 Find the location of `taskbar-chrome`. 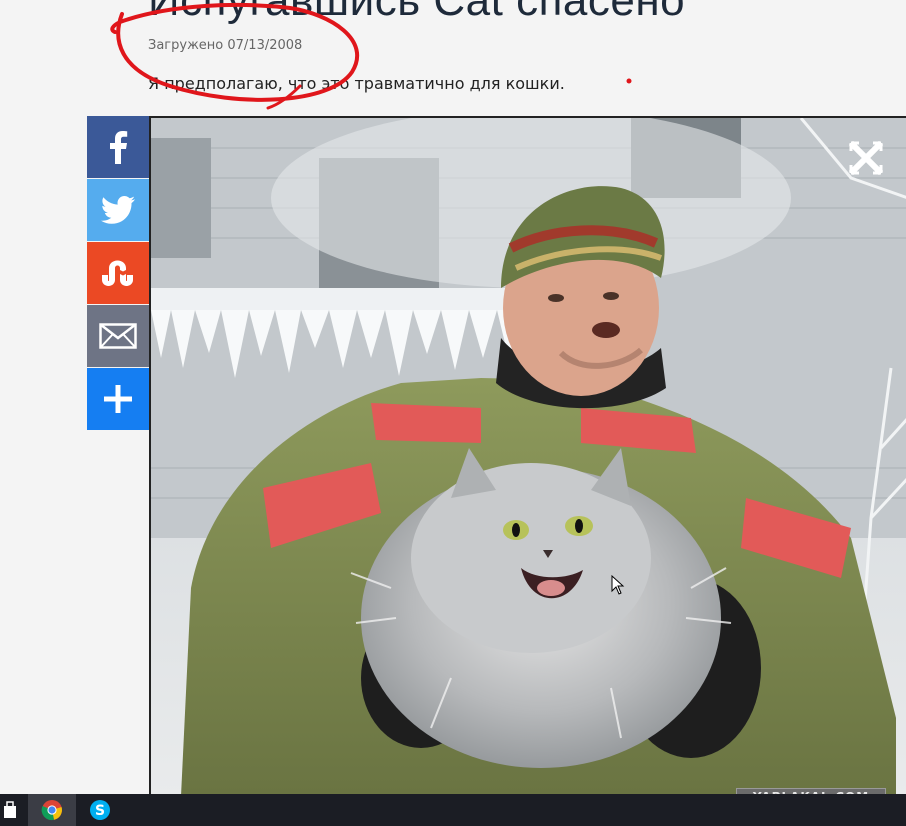

taskbar-chrome is located at coordinates (52, 810).